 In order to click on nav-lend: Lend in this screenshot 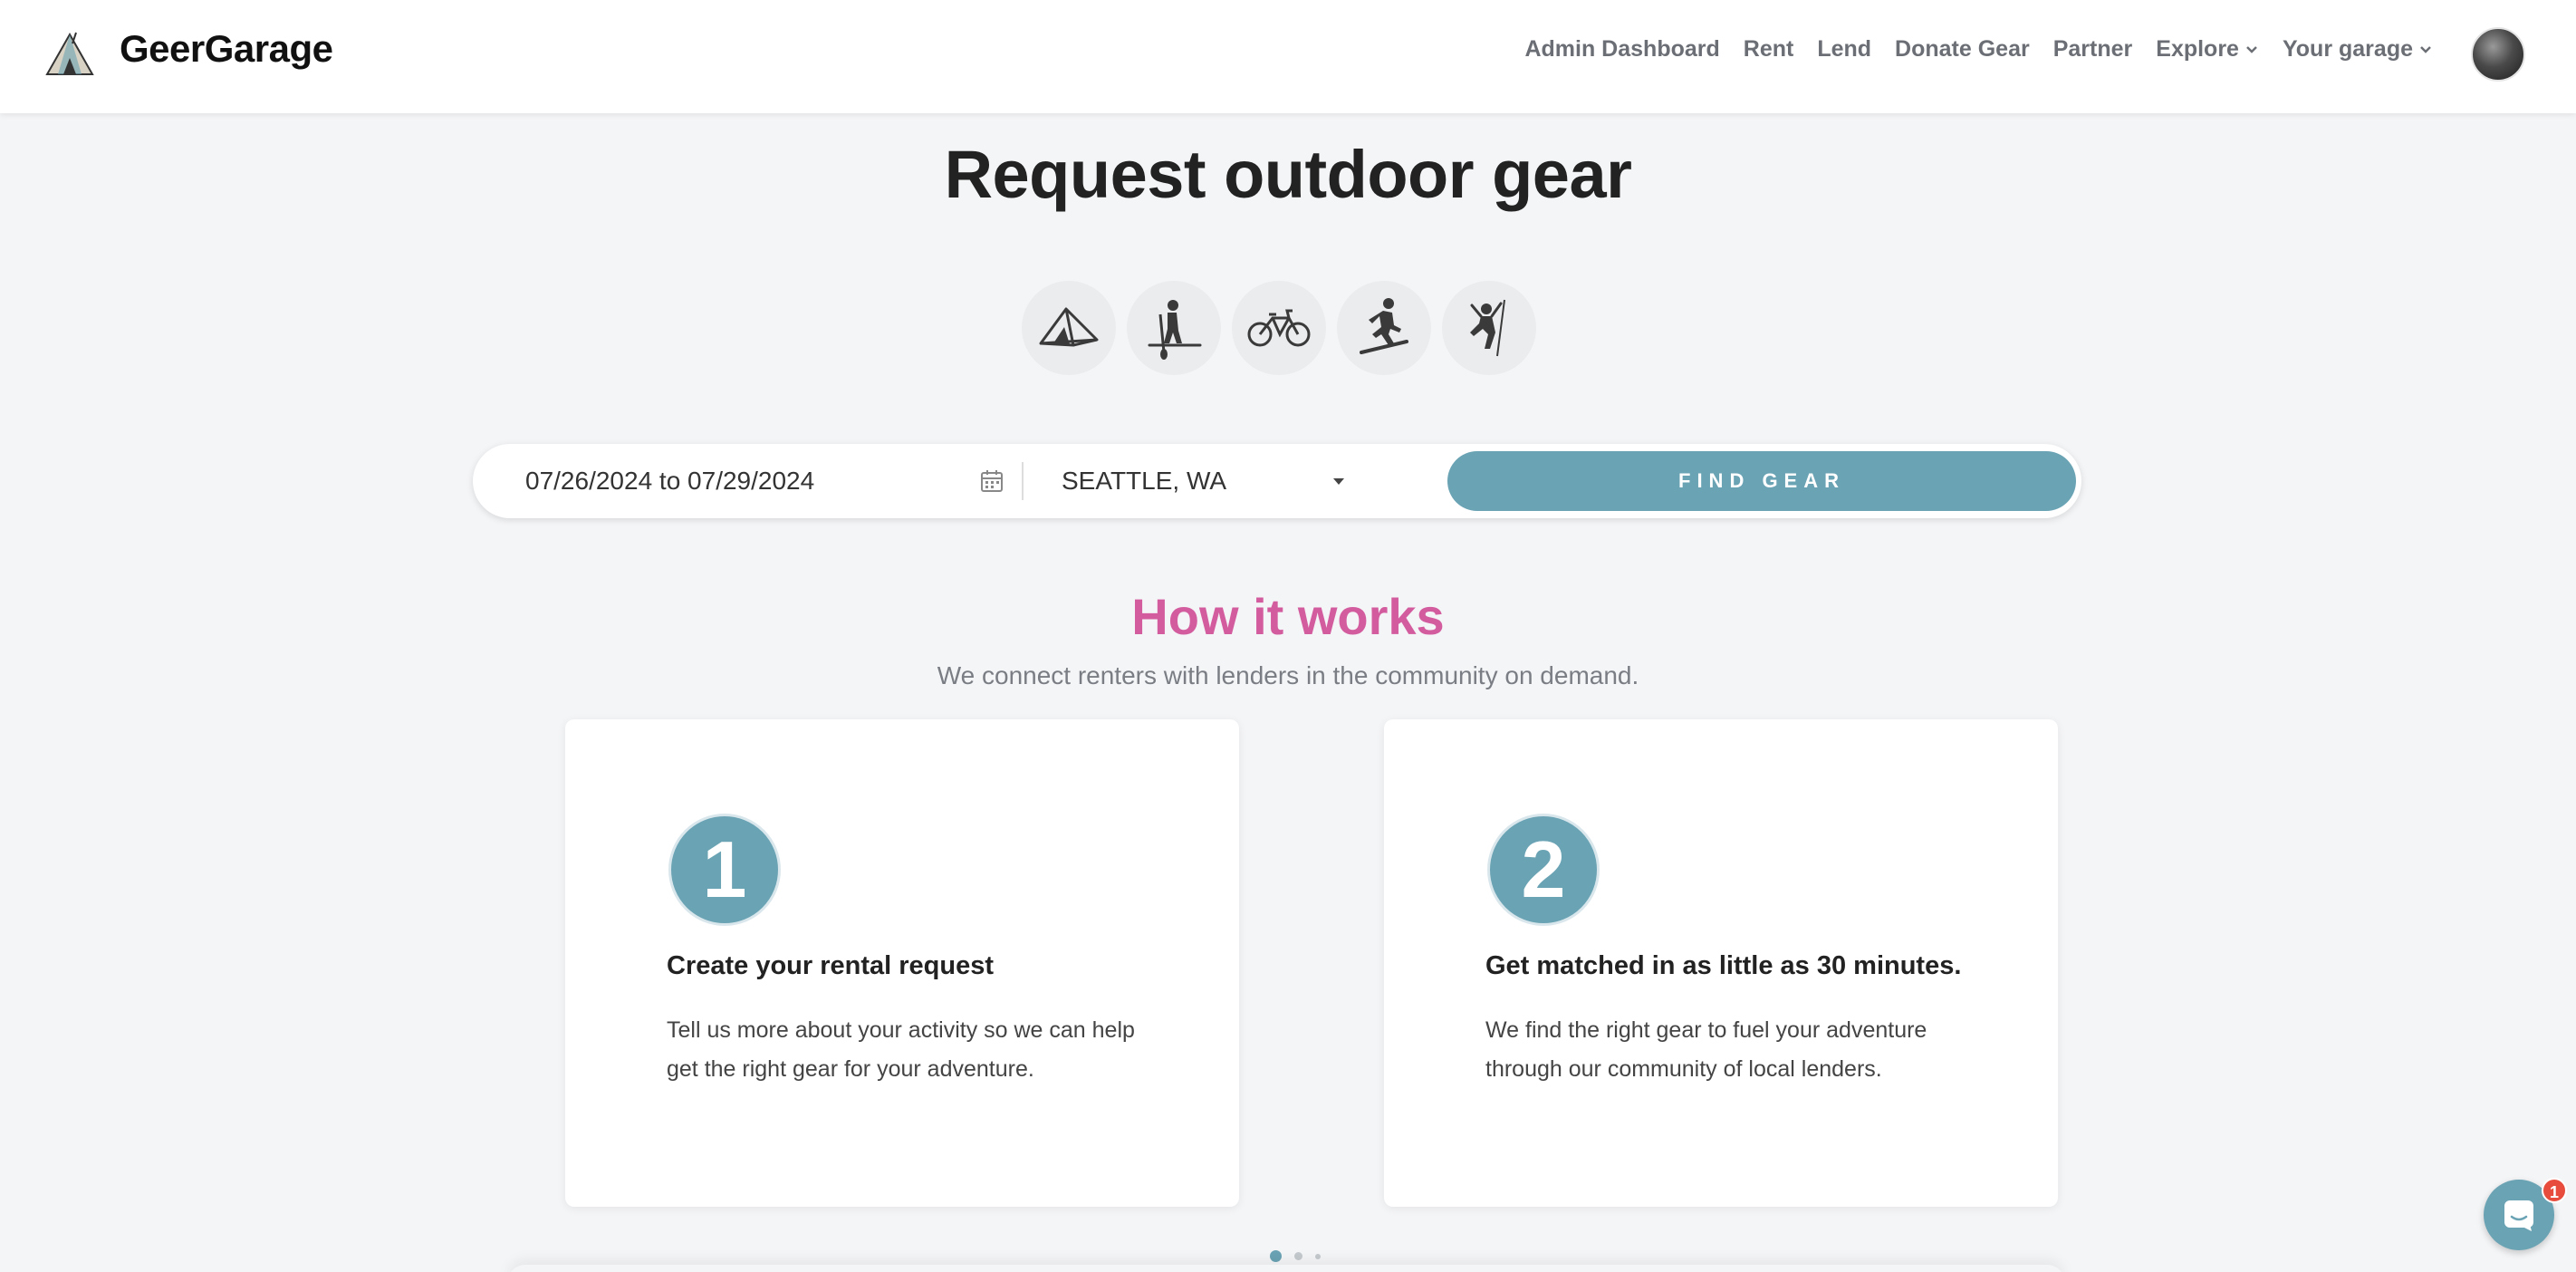, I will do `click(1844, 50)`.